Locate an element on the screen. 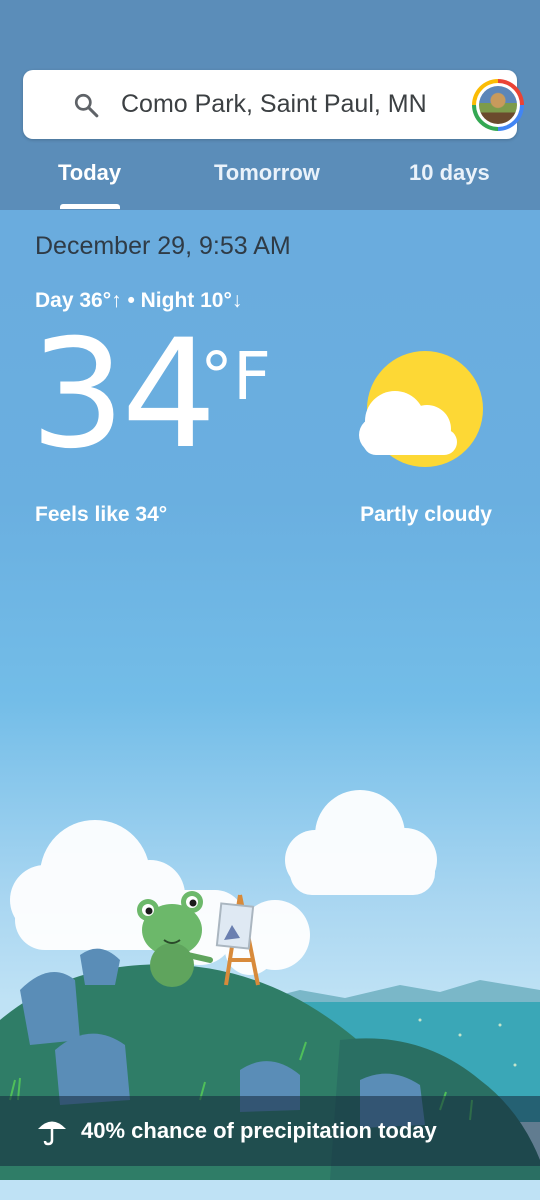 The width and height of the screenshot is (540, 1200). current-temperature: 34 is located at coordinates (123, 395).